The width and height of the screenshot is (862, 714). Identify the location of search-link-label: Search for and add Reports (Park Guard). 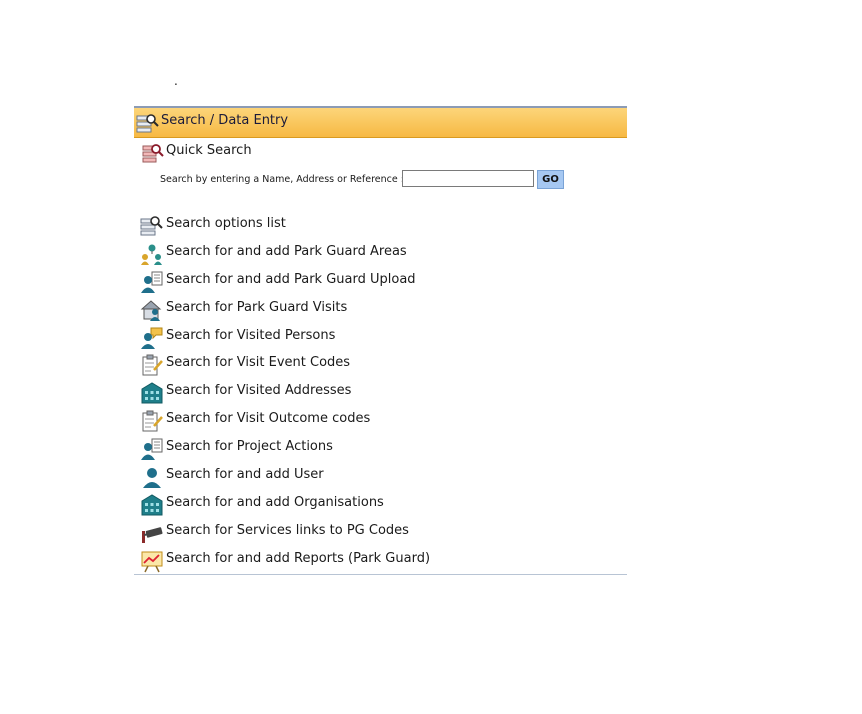
(298, 558).